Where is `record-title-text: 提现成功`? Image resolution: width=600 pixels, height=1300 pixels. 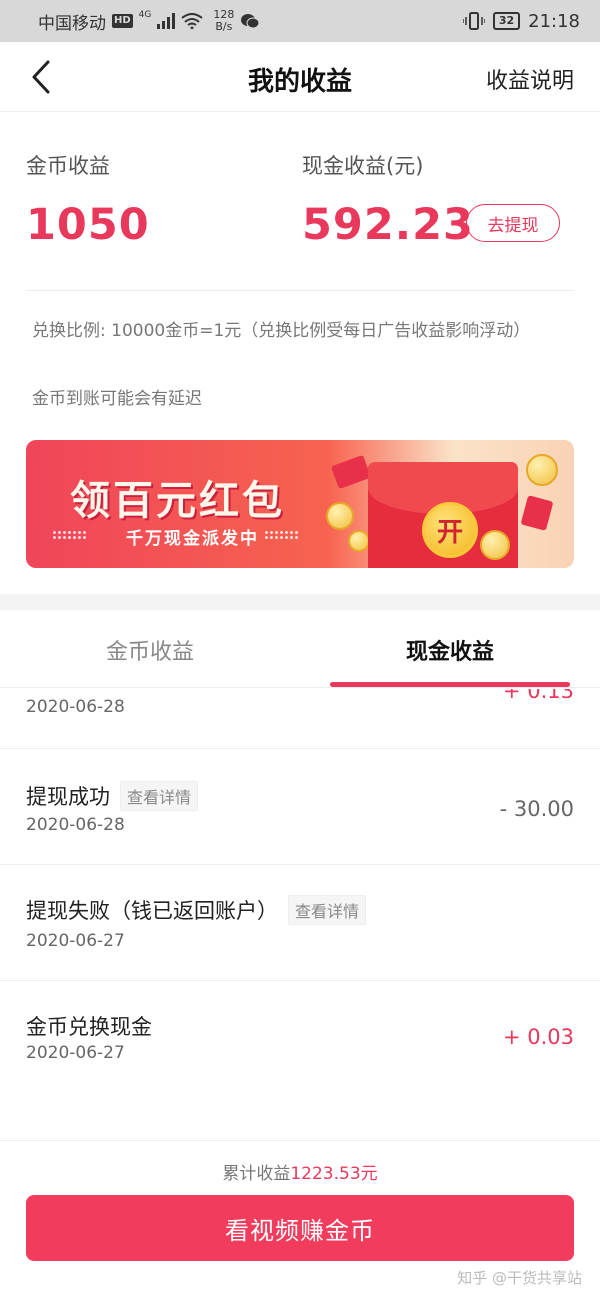 record-title-text: 提现成功 is located at coordinates (68, 797).